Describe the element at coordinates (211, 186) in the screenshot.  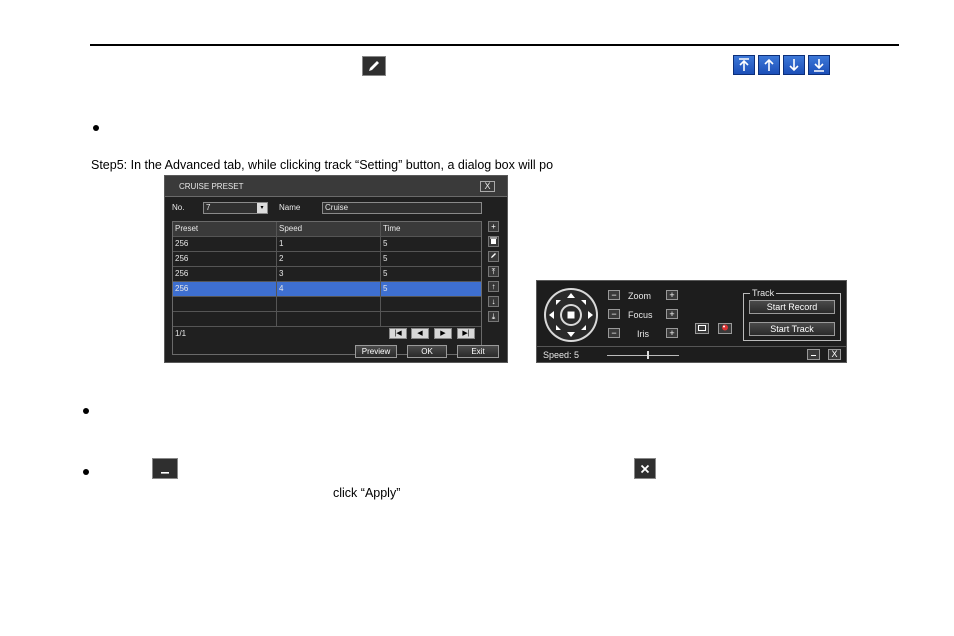
I see `dialog-title: CRUISE PRESET` at that location.